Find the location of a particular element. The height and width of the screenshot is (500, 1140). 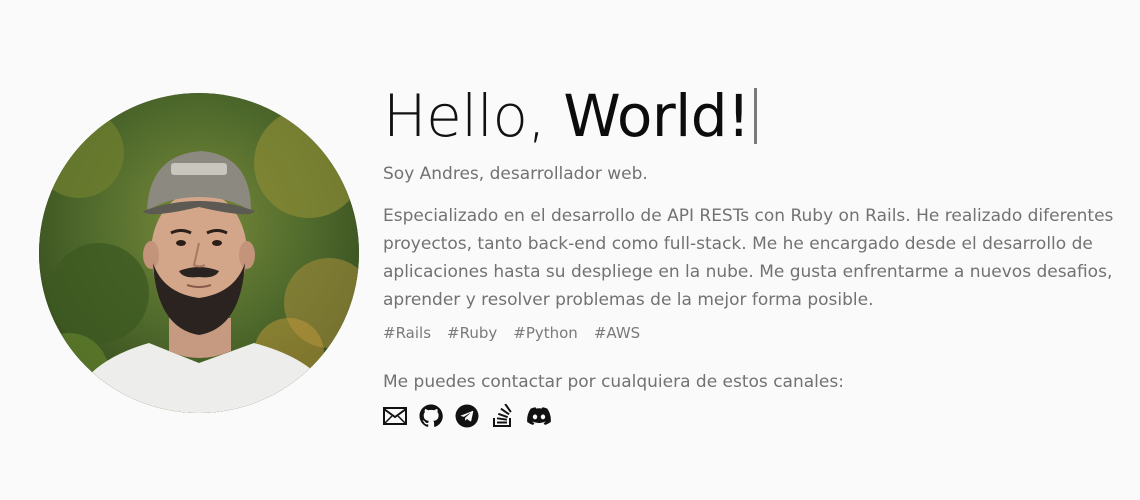

telegram-icon is located at coordinates (467, 416).